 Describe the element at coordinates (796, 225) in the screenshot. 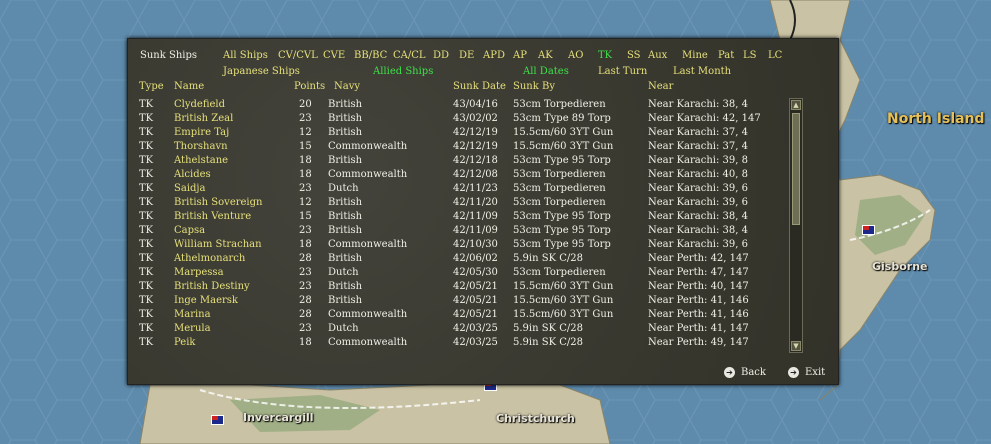

I see `list-scrollbar: ▲ ▼` at that location.